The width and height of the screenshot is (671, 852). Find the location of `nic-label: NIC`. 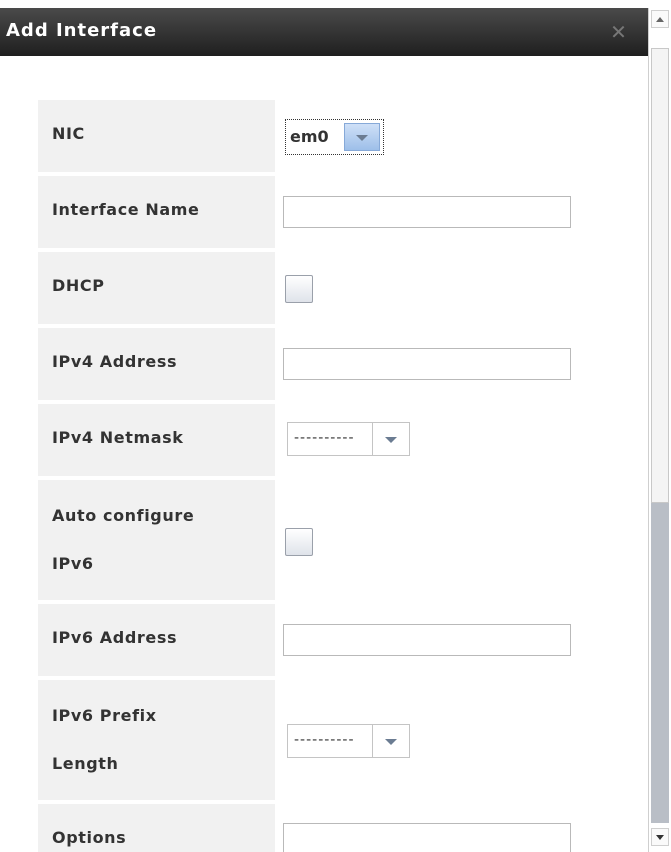

nic-label: NIC is located at coordinates (68, 133).